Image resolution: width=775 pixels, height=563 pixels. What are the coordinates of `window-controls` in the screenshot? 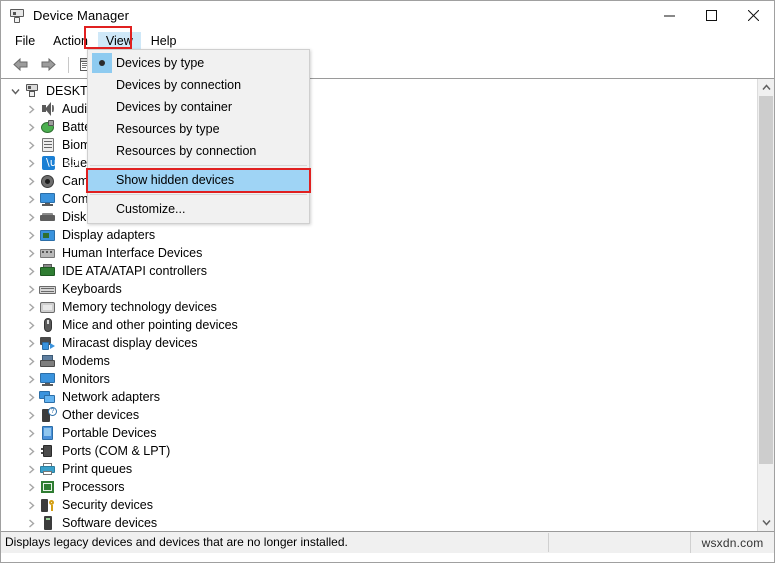 It's located at (711, 15).